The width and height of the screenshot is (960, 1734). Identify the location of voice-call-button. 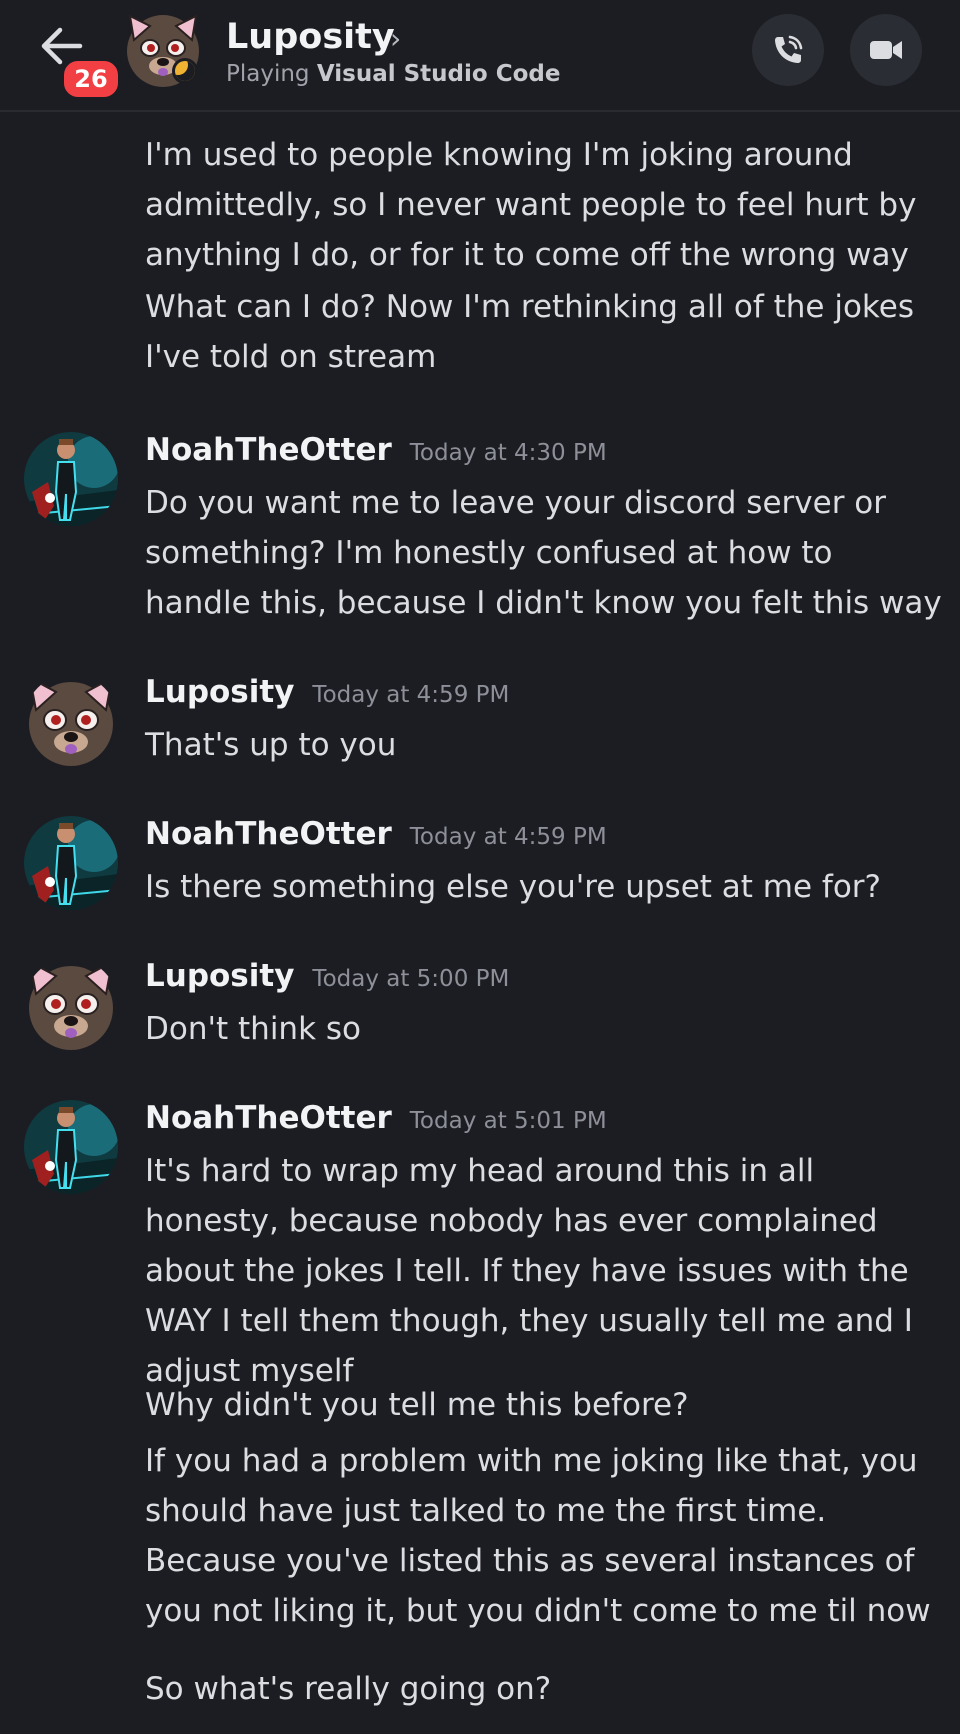
(788, 50).